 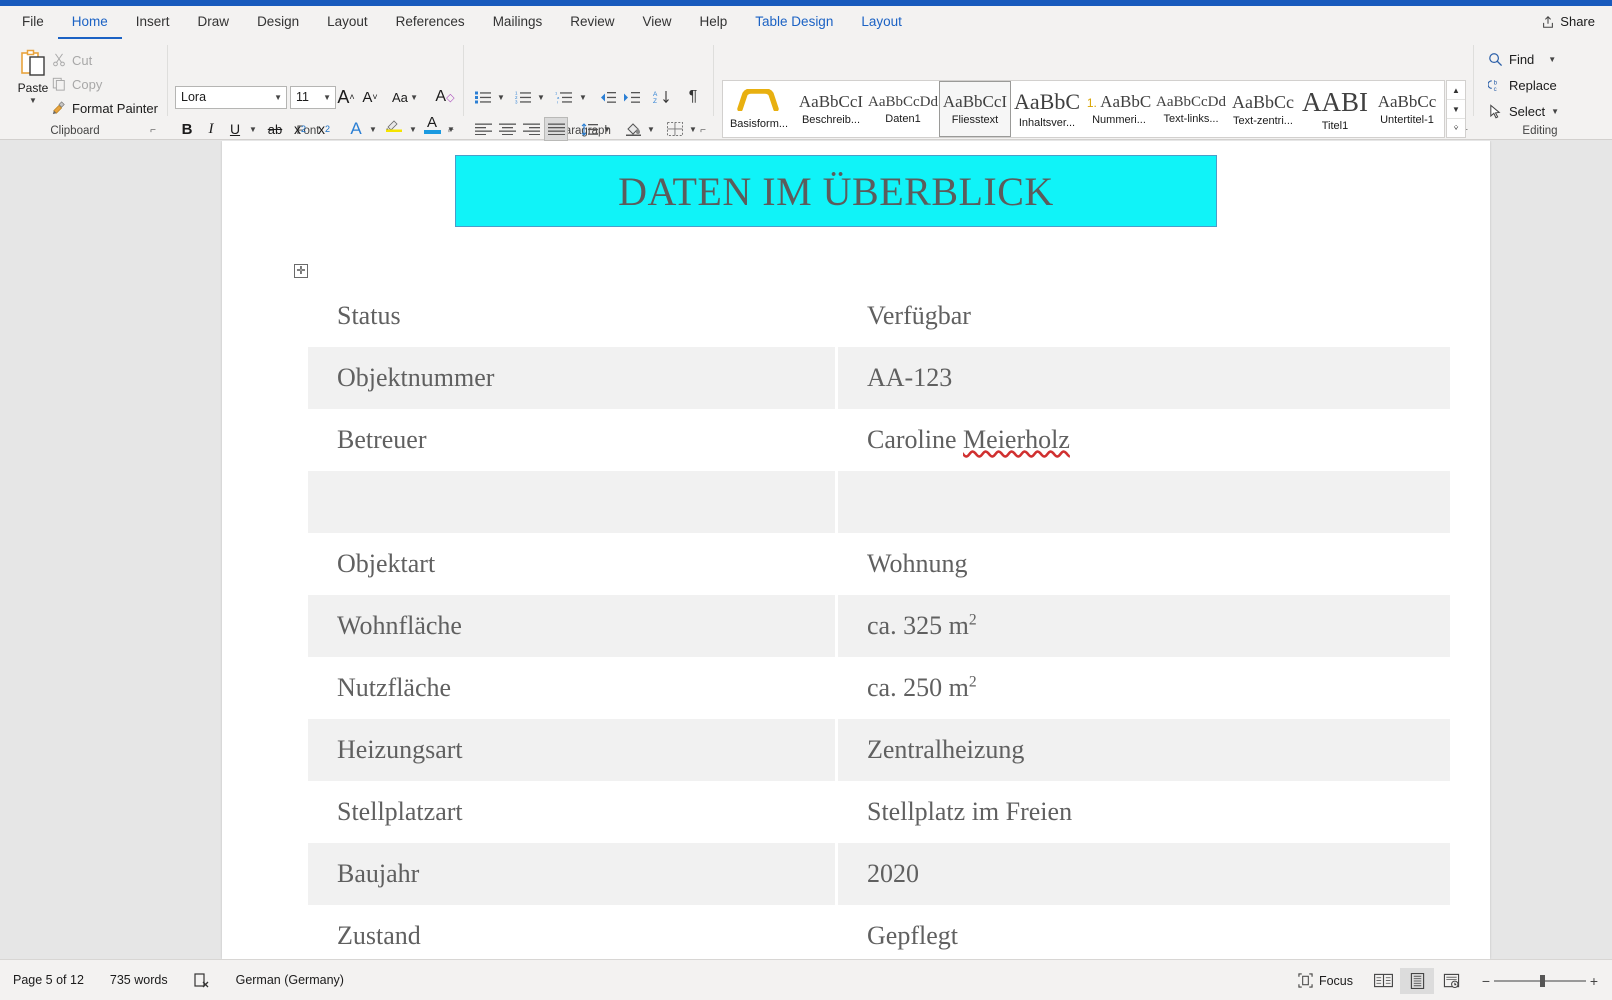 What do you see at coordinates (903, 109) in the screenshot?
I see `style-item-daten1: AaBbCcDd Daten1` at bounding box center [903, 109].